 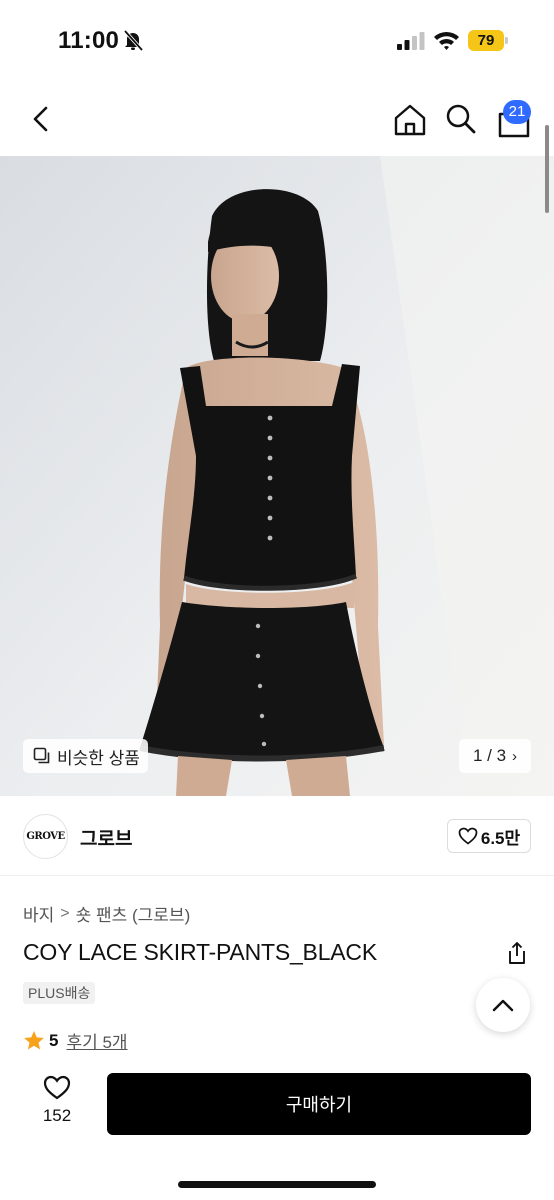 I want to click on breadcrumb-subcategory: 숏 팬츠 (그로브), so click(x=133, y=913).